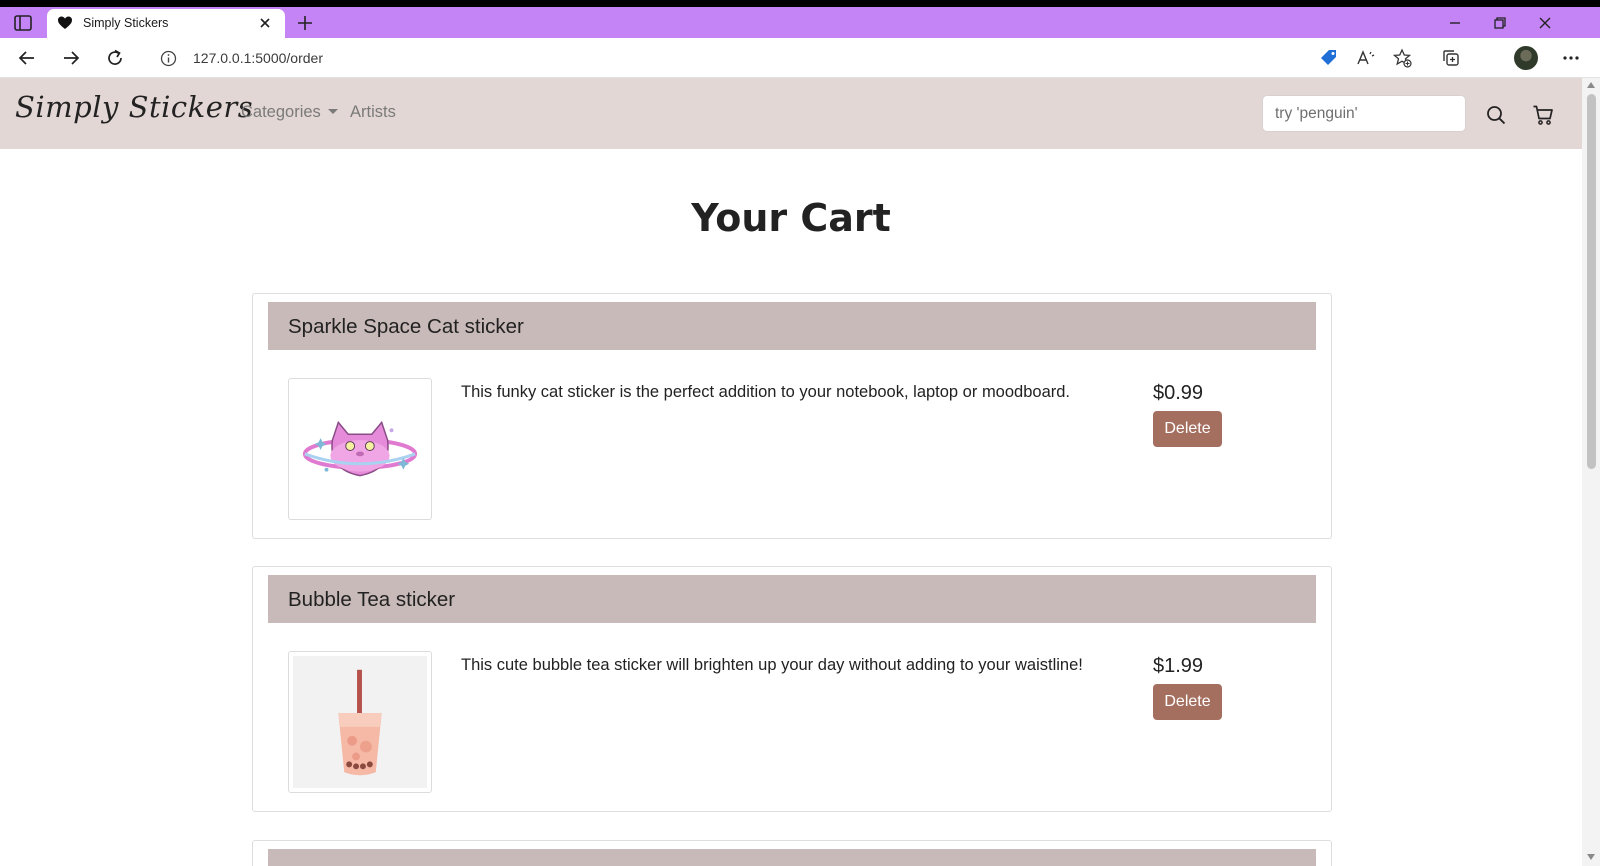 This screenshot has height=866, width=1600. I want to click on collections-icon, so click(1451, 58).